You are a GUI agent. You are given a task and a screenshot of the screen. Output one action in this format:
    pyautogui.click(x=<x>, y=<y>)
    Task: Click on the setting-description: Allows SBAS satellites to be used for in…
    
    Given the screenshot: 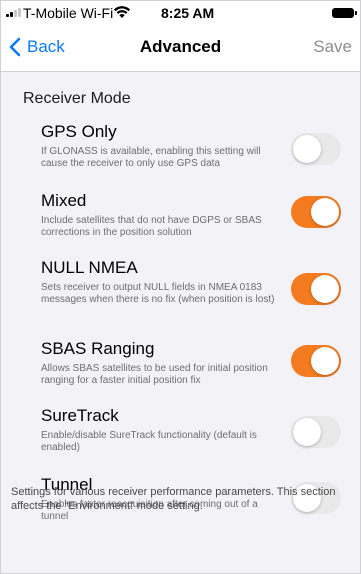 What is the action you would take?
    pyautogui.click(x=154, y=374)
    